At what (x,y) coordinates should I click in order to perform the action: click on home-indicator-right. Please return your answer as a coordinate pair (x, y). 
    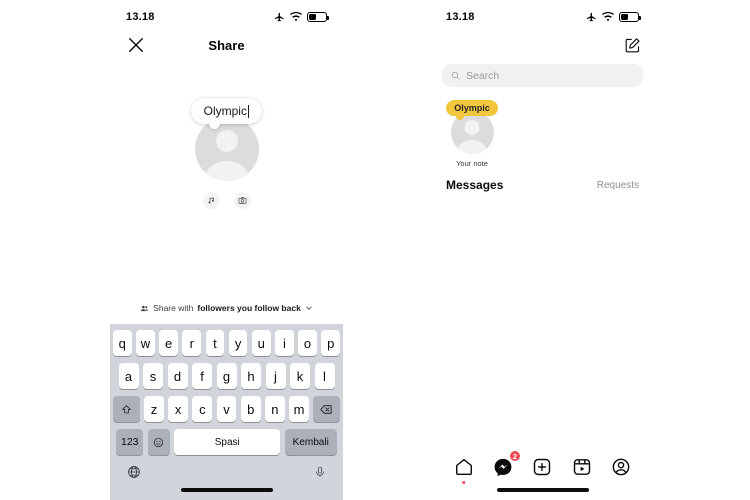
    Looking at the image, I should click on (542, 490).